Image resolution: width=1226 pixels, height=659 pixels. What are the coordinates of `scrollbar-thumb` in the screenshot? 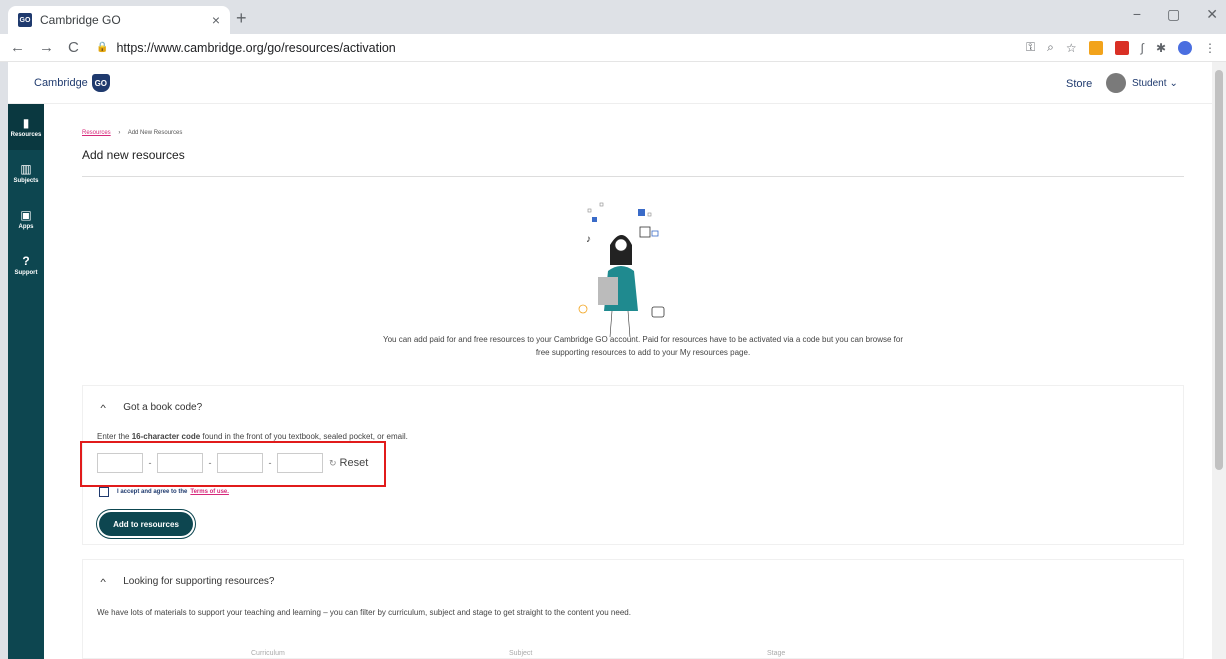 It's located at (1219, 270).